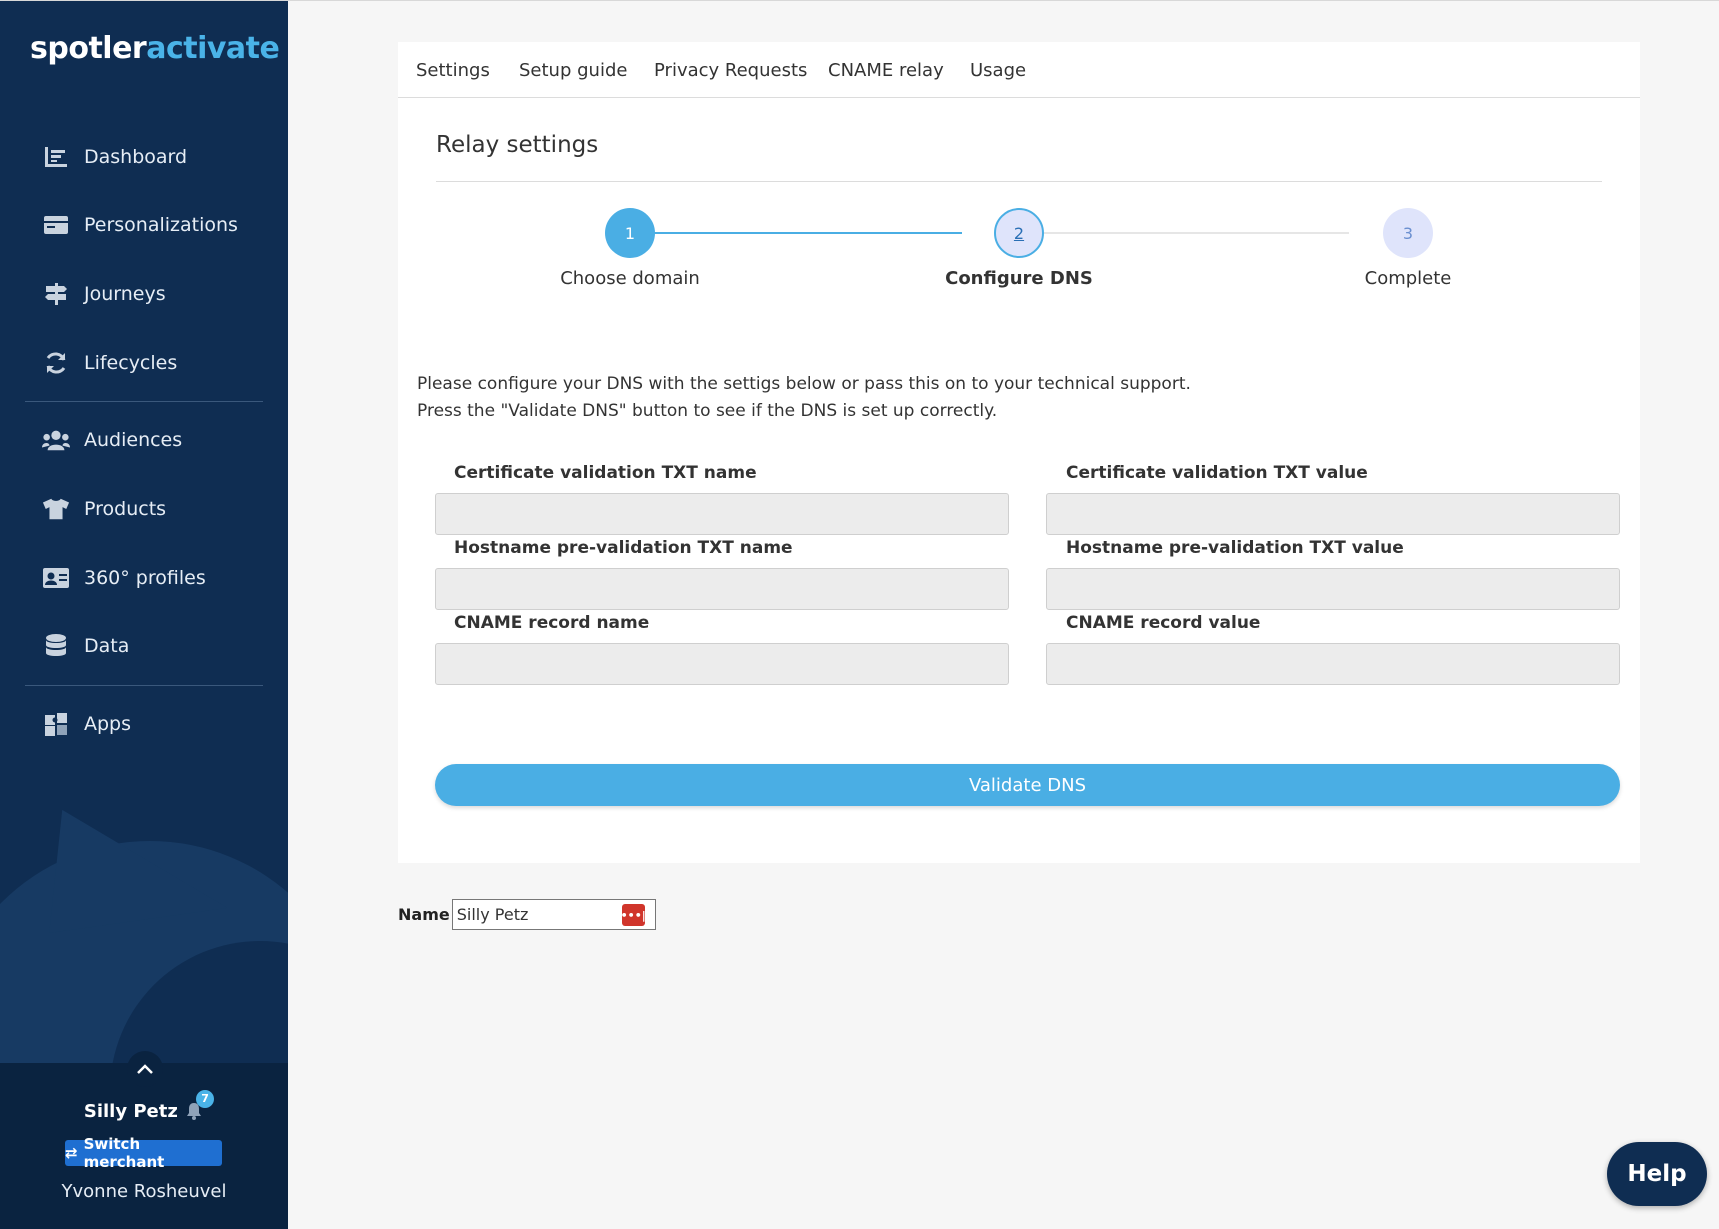 The height and width of the screenshot is (1229, 1719). Describe the element at coordinates (125, 509) in the screenshot. I see `sidebar-item-label: Products` at that location.